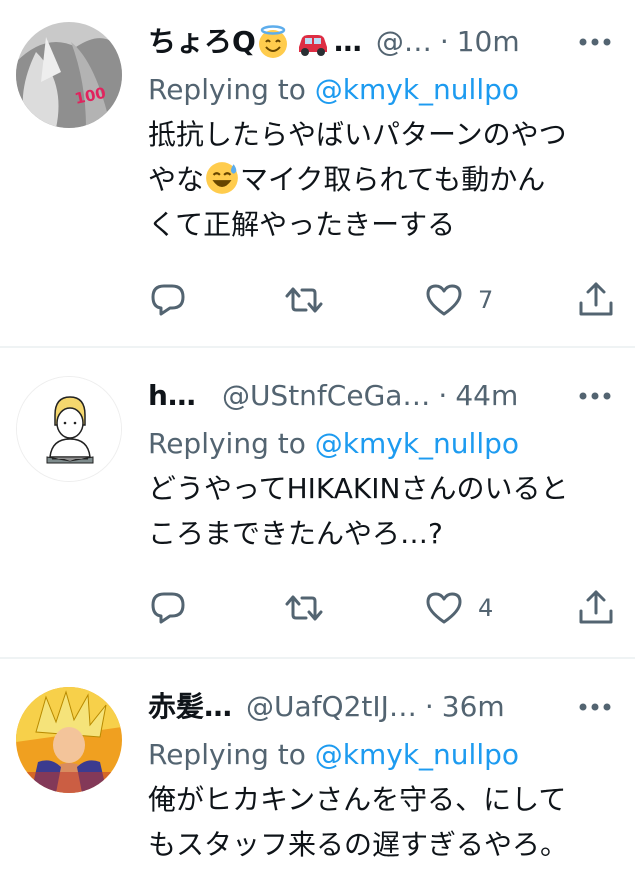  I want to click on smiling-halo-emoji, so click(272, 41).